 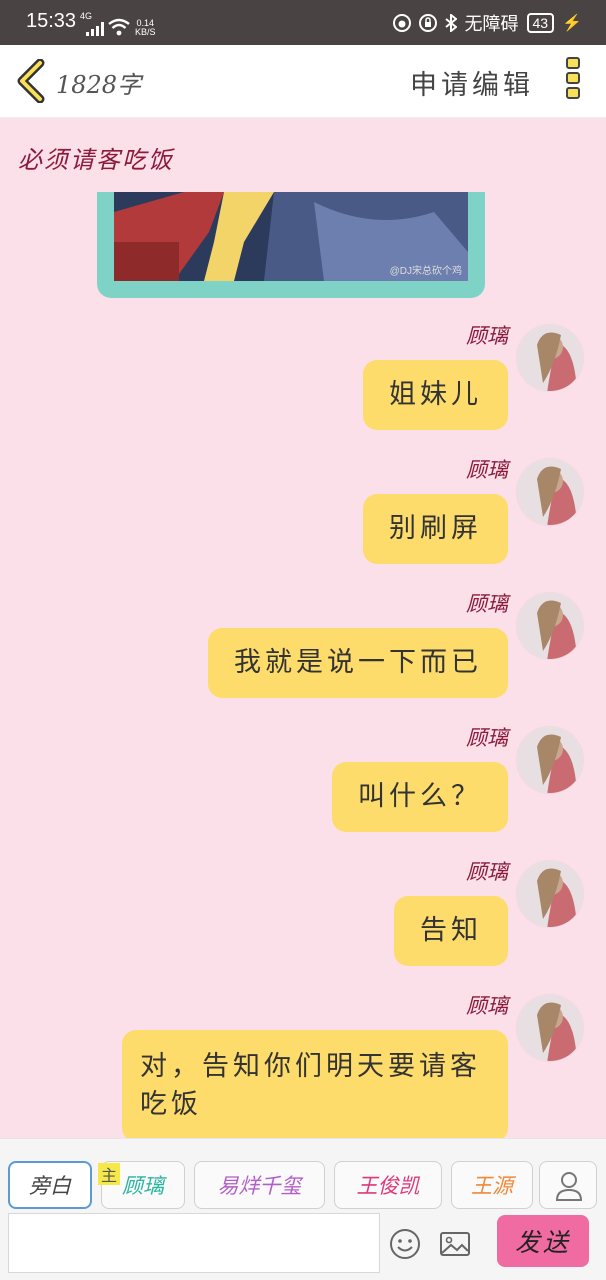 I want to click on message-bubble: 别刷屏, so click(x=435, y=529).